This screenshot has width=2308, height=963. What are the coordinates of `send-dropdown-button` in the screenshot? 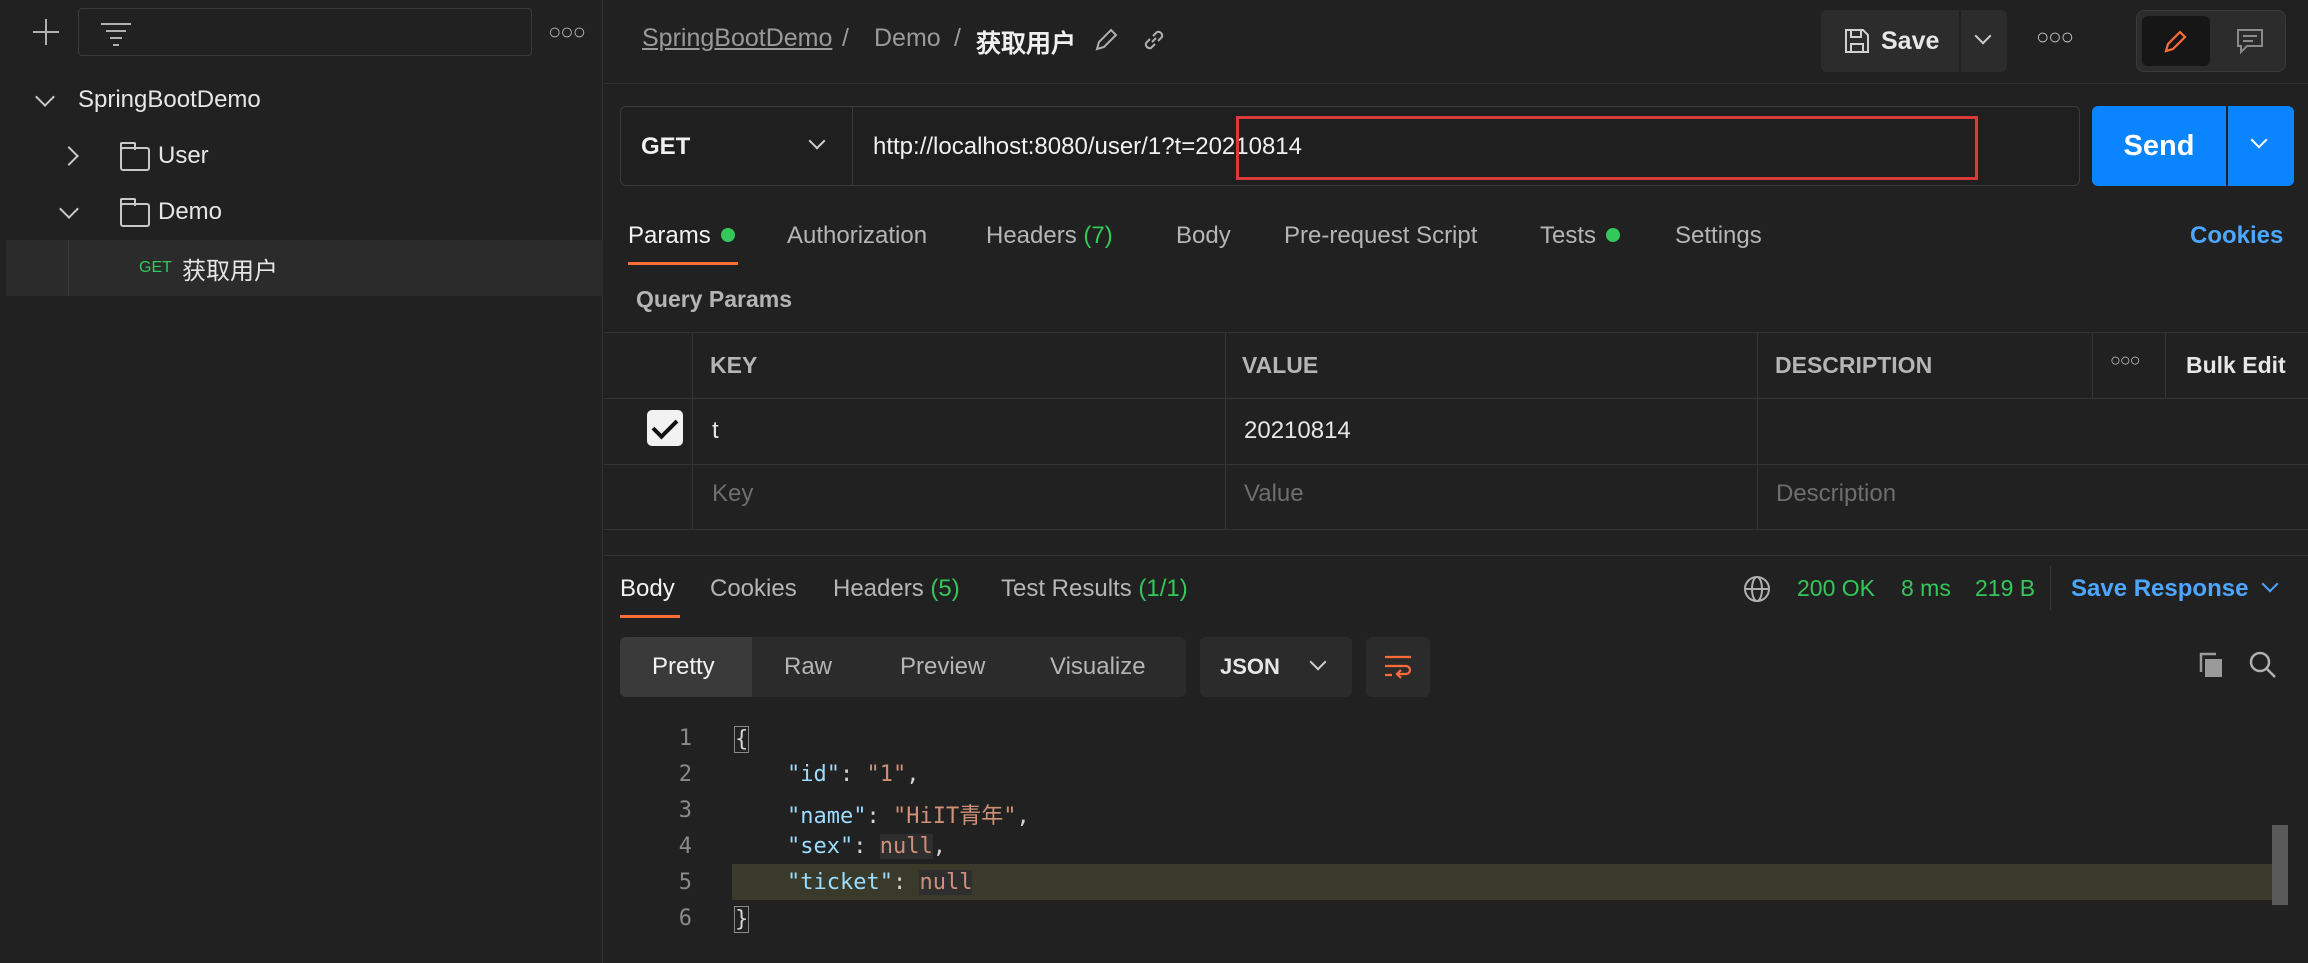 It's located at (2261, 146).